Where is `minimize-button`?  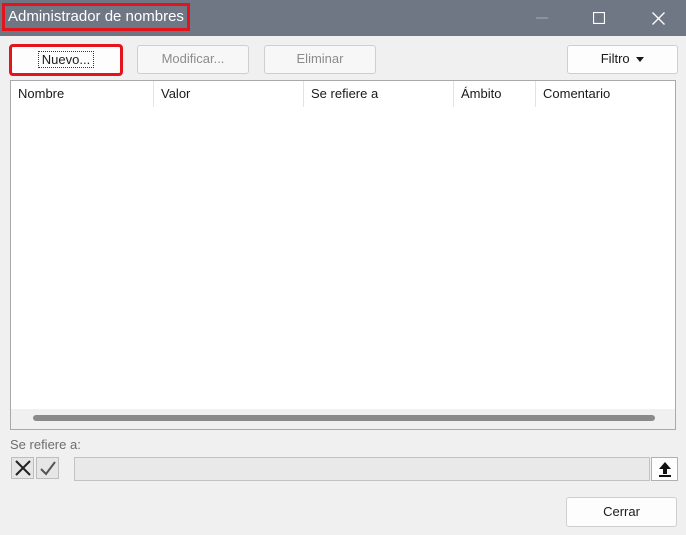 minimize-button is located at coordinates (542, 18).